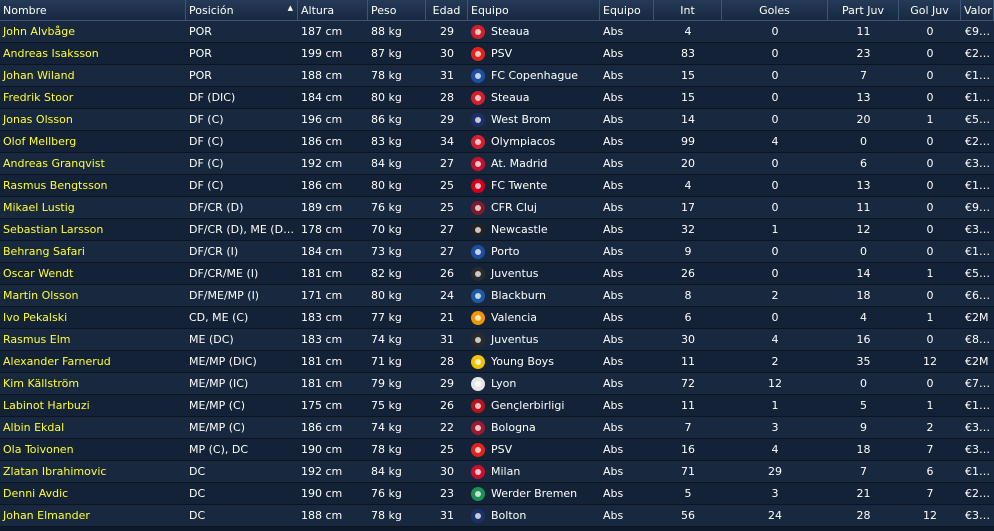 The height and width of the screenshot is (531, 994). I want to click on player-club: West Brom, so click(534, 120).